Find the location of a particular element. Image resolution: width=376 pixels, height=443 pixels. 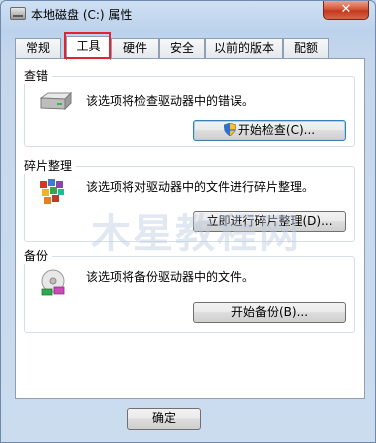

defrag-title: 碎片整理 is located at coordinates (50, 165).